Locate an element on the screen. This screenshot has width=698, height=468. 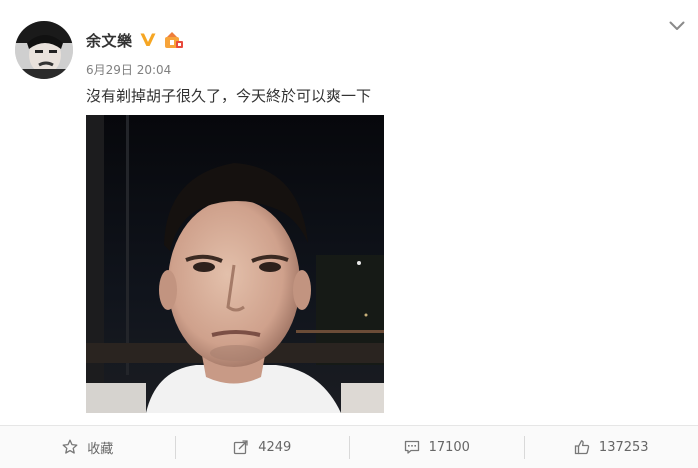
repost-count: 4249 is located at coordinates (275, 447).